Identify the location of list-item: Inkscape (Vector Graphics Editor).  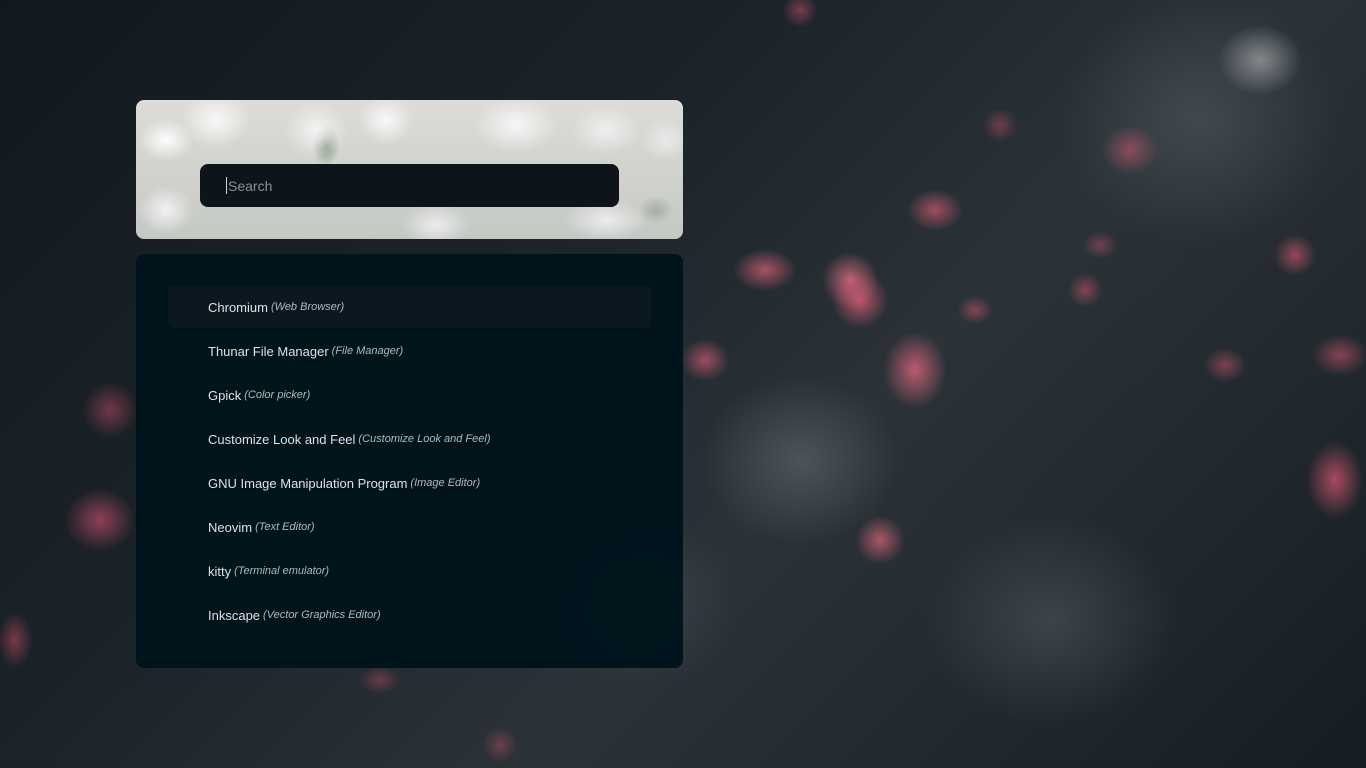
(409, 615).